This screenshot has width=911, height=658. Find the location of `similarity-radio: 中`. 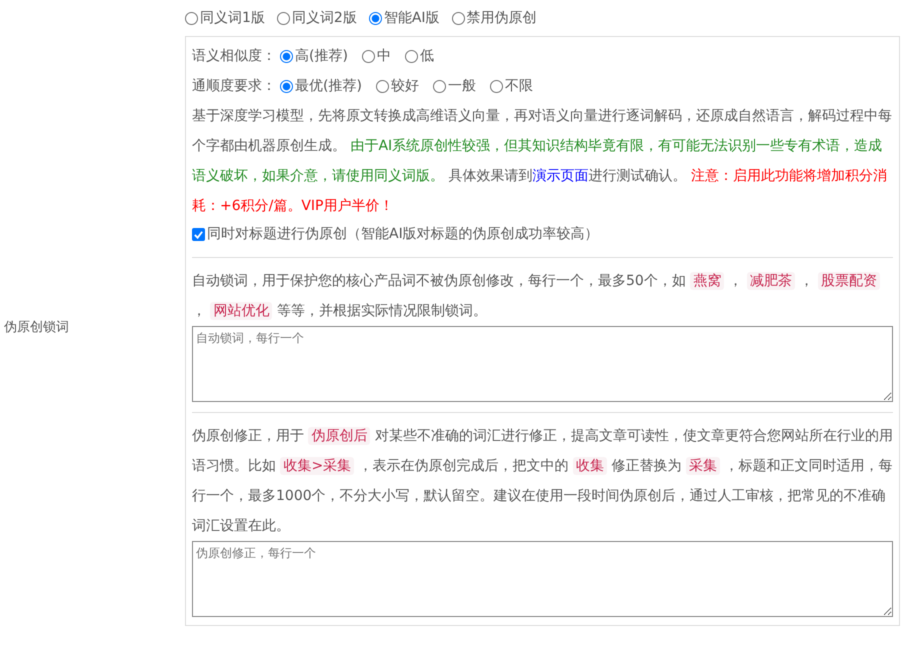

similarity-radio: 中 is located at coordinates (376, 56).